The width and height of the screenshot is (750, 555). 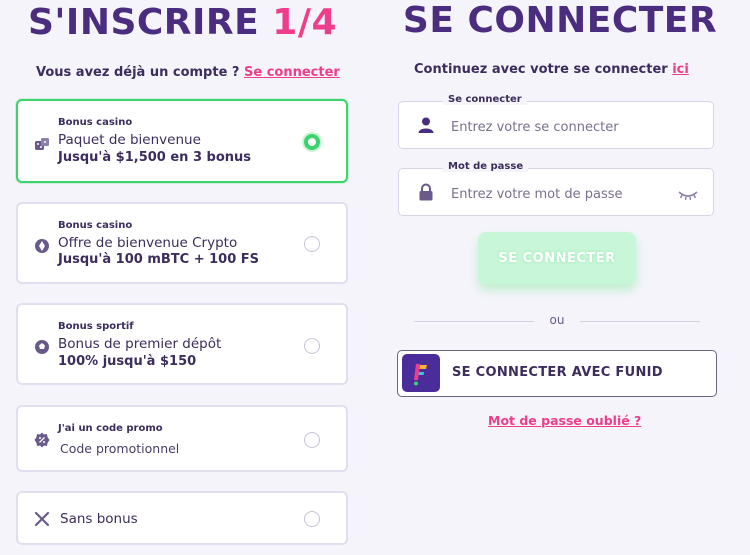 What do you see at coordinates (557, 320) in the screenshot?
I see `or-text: ou` at bounding box center [557, 320].